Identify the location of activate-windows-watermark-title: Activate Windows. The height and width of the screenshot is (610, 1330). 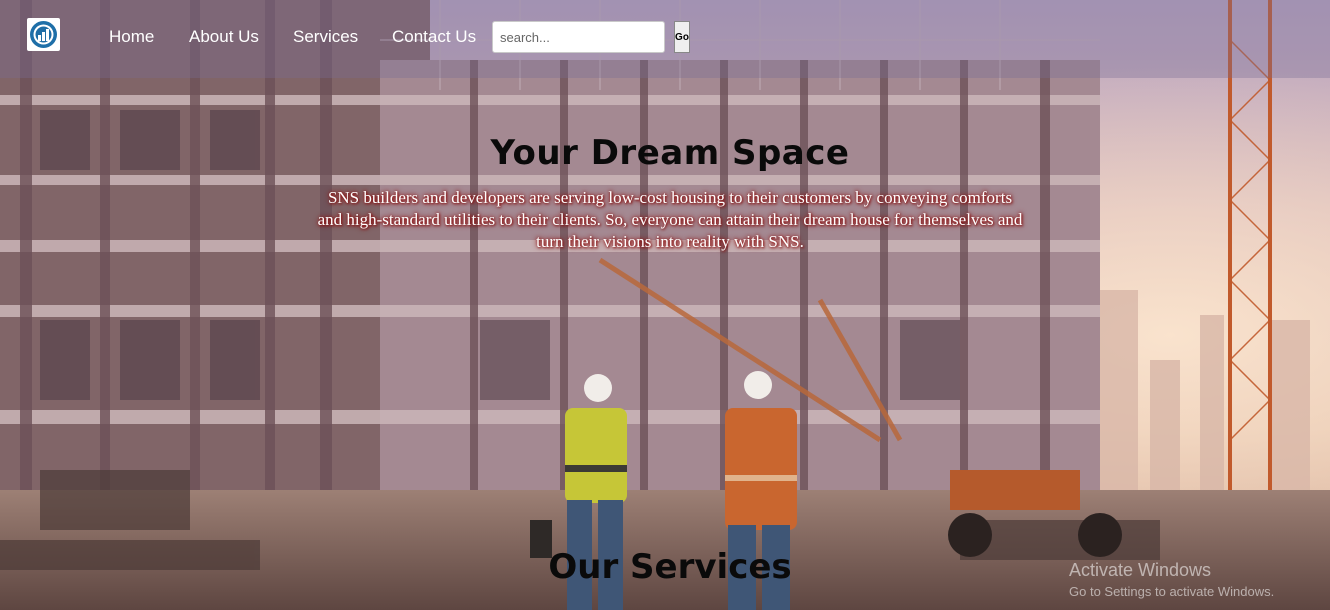
(1140, 570).